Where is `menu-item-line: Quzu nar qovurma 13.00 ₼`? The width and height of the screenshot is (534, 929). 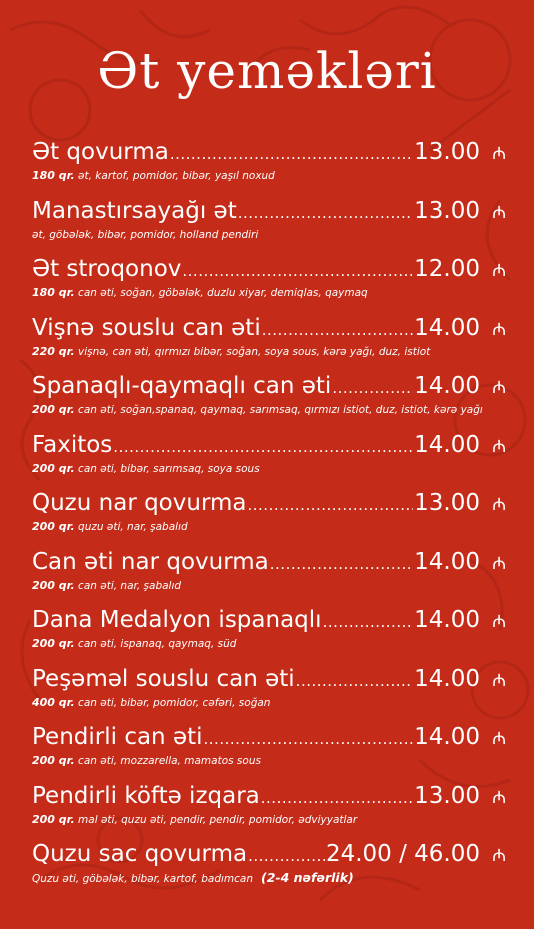
menu-item-line: Quzu nar qovurma 13.00 ₼ is located at coordinates (269, 503).